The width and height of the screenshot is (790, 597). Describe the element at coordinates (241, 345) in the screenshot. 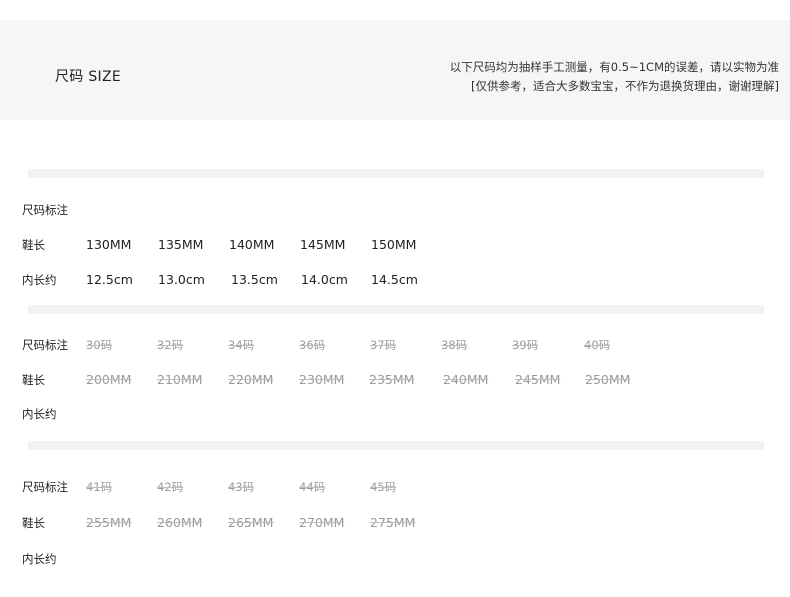

I see `size-cell: 34码` at that location.